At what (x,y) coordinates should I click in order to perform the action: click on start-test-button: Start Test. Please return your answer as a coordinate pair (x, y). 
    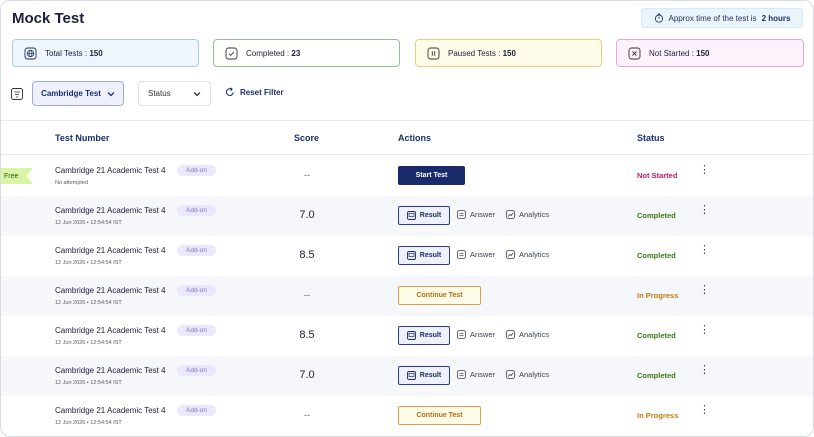
    Looking at the image, I should click on (431, 175).